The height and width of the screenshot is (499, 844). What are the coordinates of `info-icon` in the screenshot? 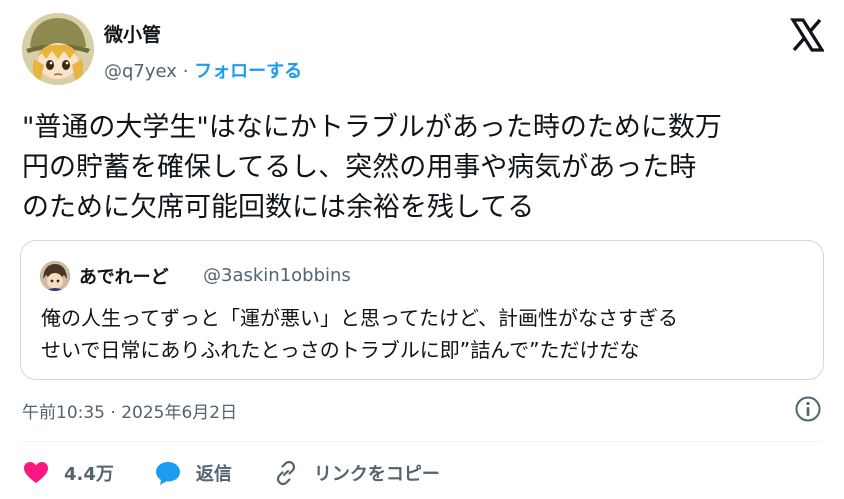 It's located at (808, 409).